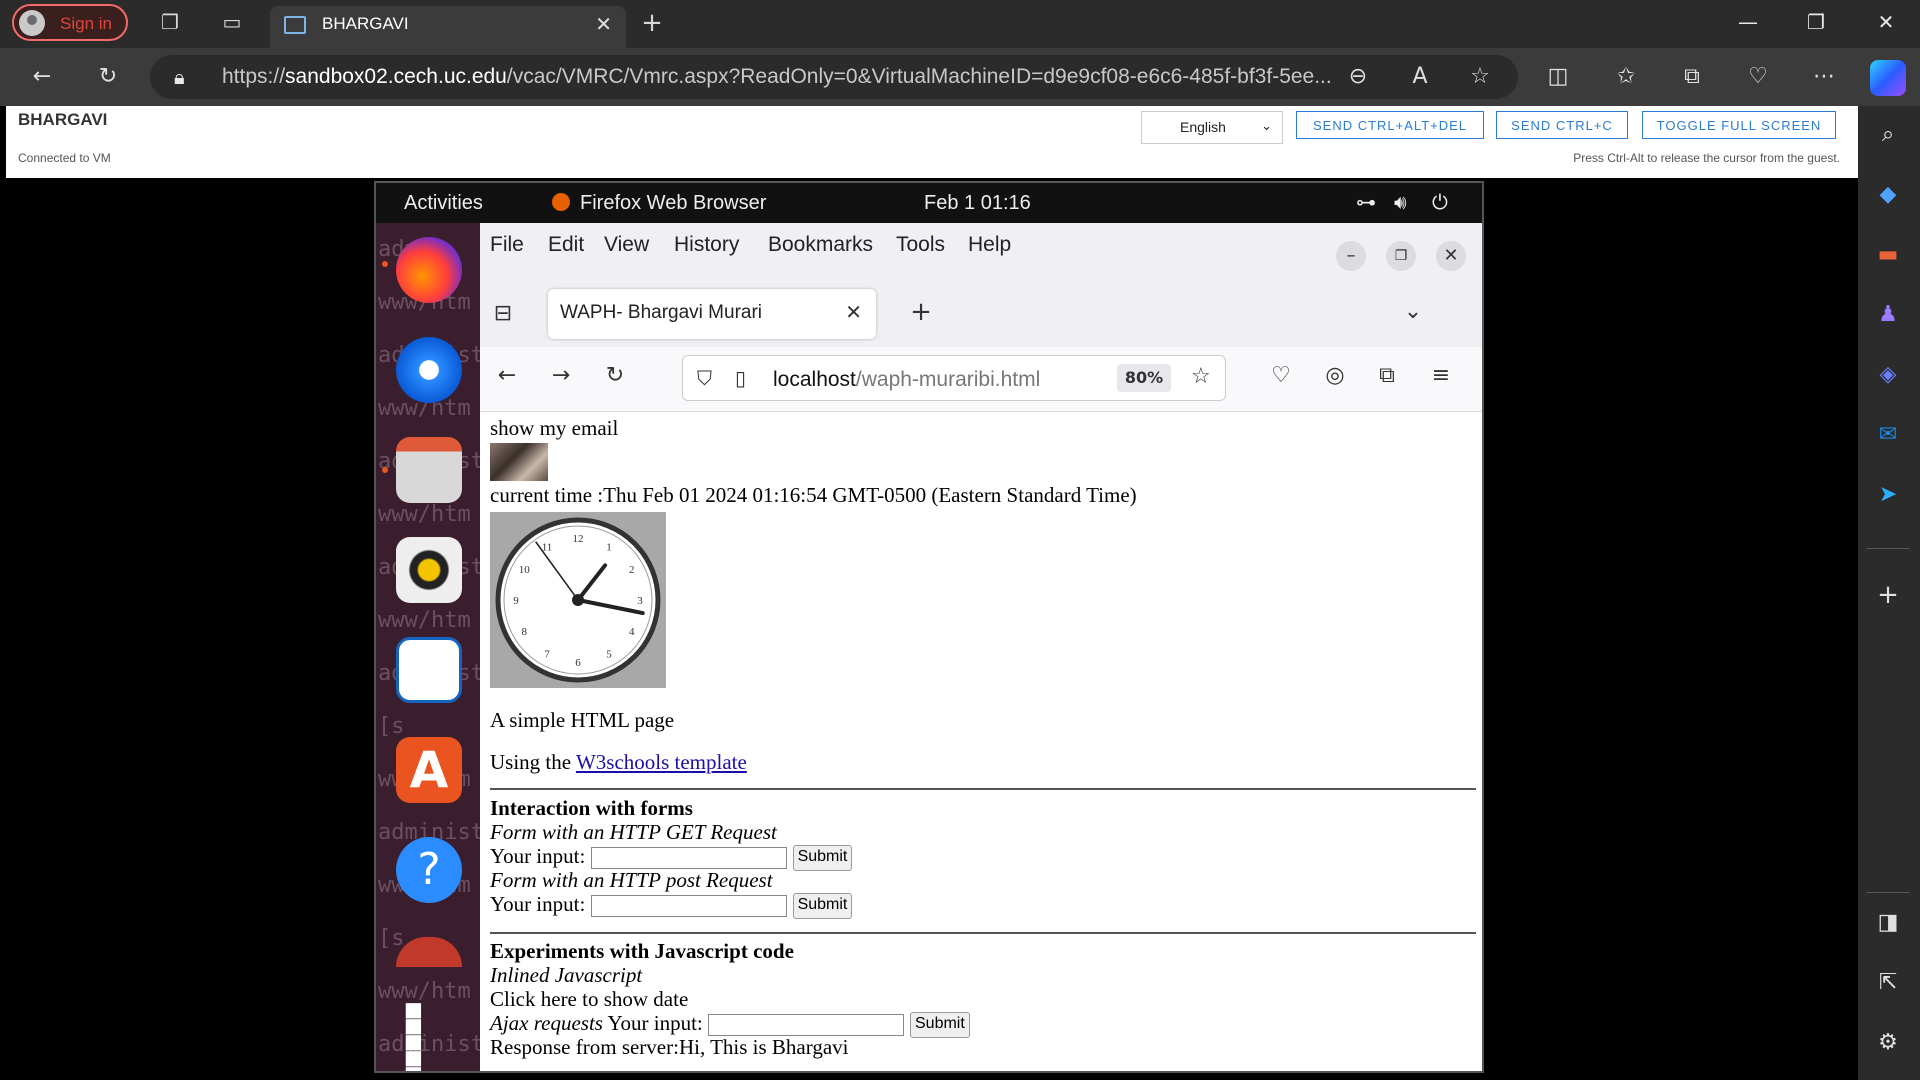  Describe the element at coordinates (652, 23) in the screenshot. I see `new-tab-icon: +` at that location.